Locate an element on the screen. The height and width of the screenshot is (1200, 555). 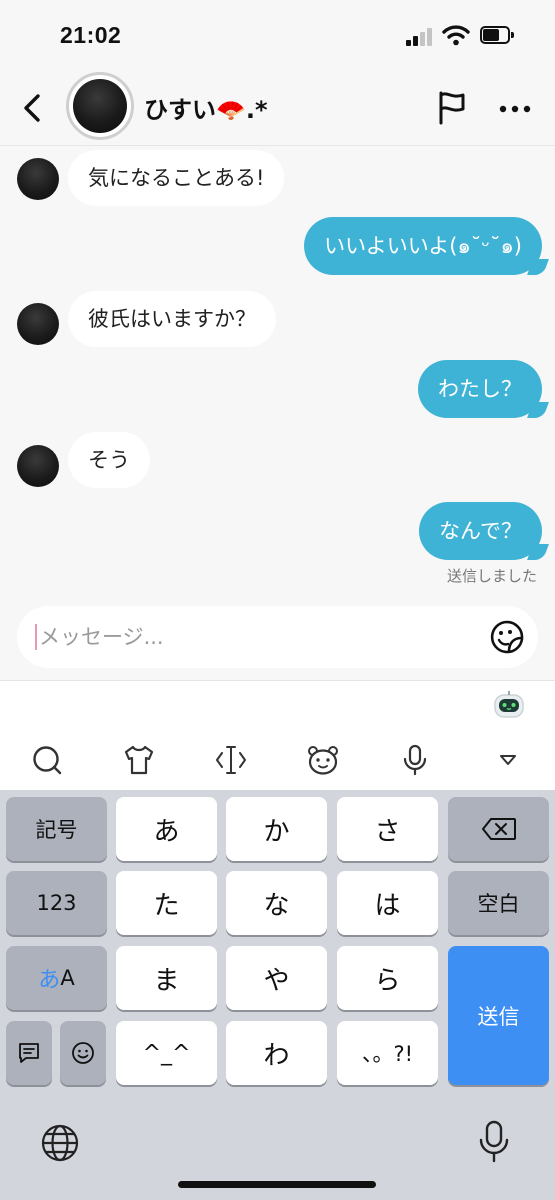
incoming-message: 気になることある! is located at coordinates (176, 178).